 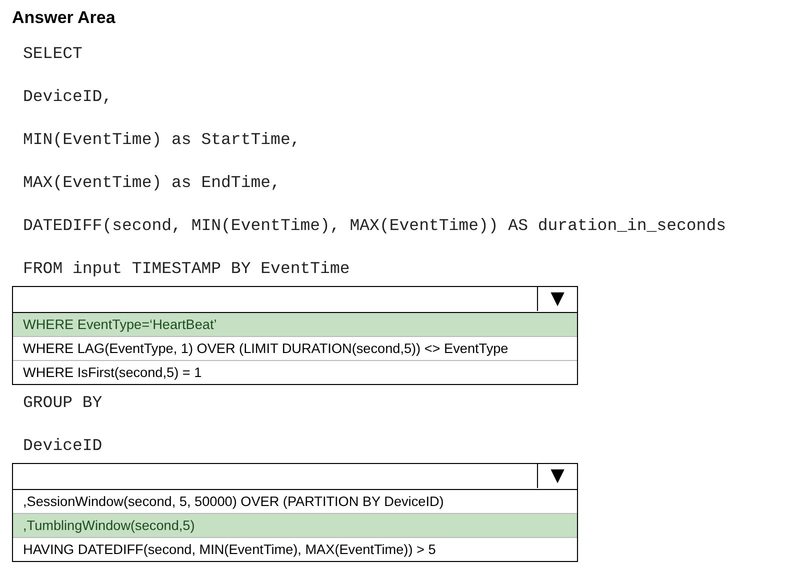 I want to click on dropdown-option: WHERE LAG(EventType, 1) OVER (LIMIT DURATION(second,5)) <> EventType, so click(x=295, y=348).